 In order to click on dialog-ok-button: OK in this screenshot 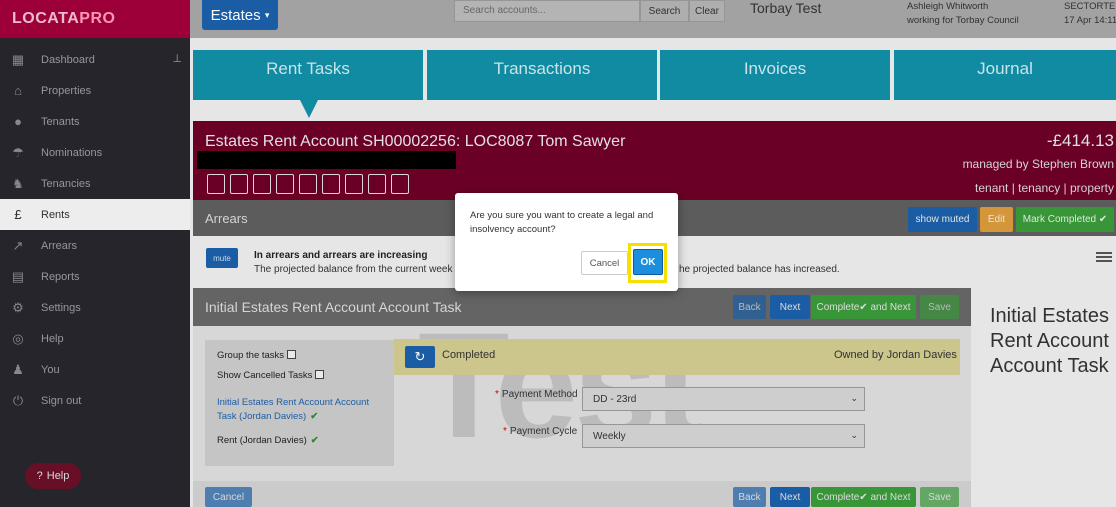, I will do `click(648, 262)`.